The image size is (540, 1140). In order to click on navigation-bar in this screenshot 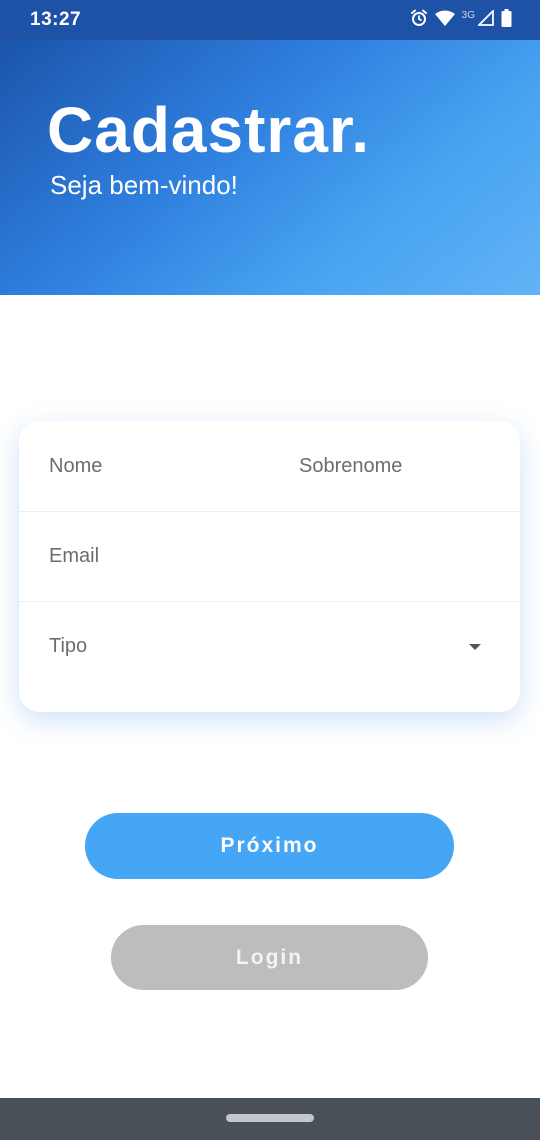, I will do `click(270, 1119)`.